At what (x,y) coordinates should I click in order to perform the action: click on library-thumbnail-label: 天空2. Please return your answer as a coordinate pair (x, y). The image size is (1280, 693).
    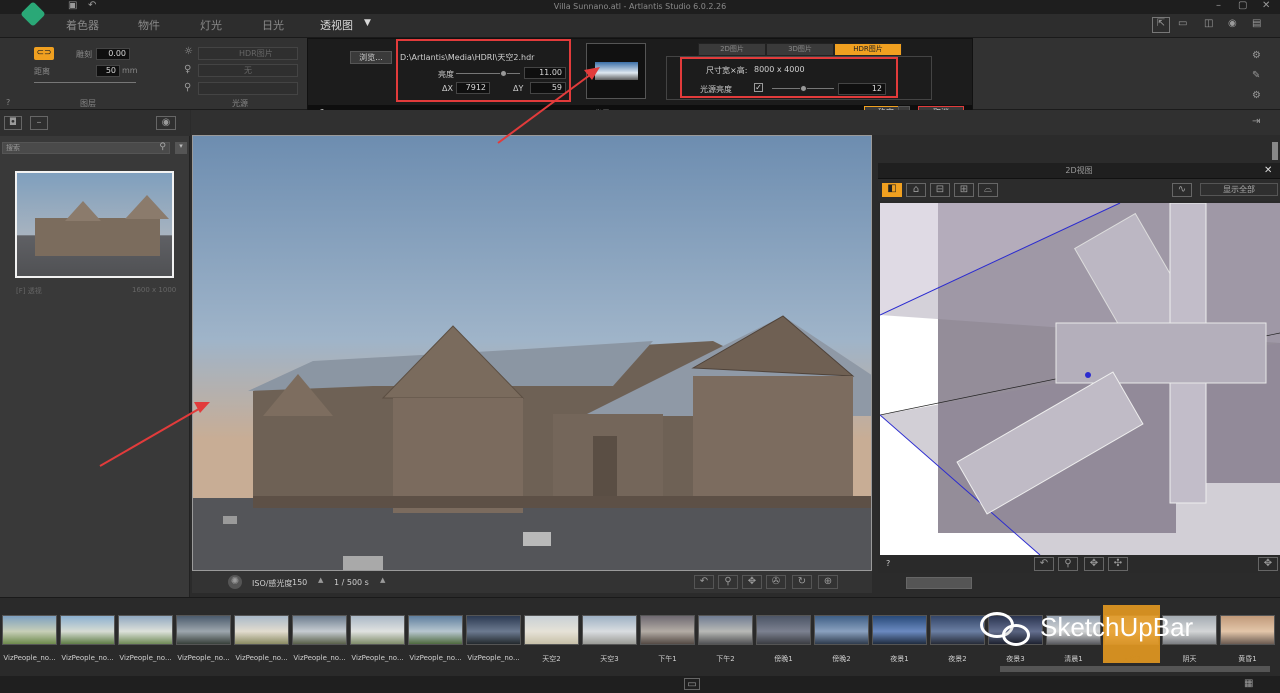
    Looking at the image, I should click on (551, 659).